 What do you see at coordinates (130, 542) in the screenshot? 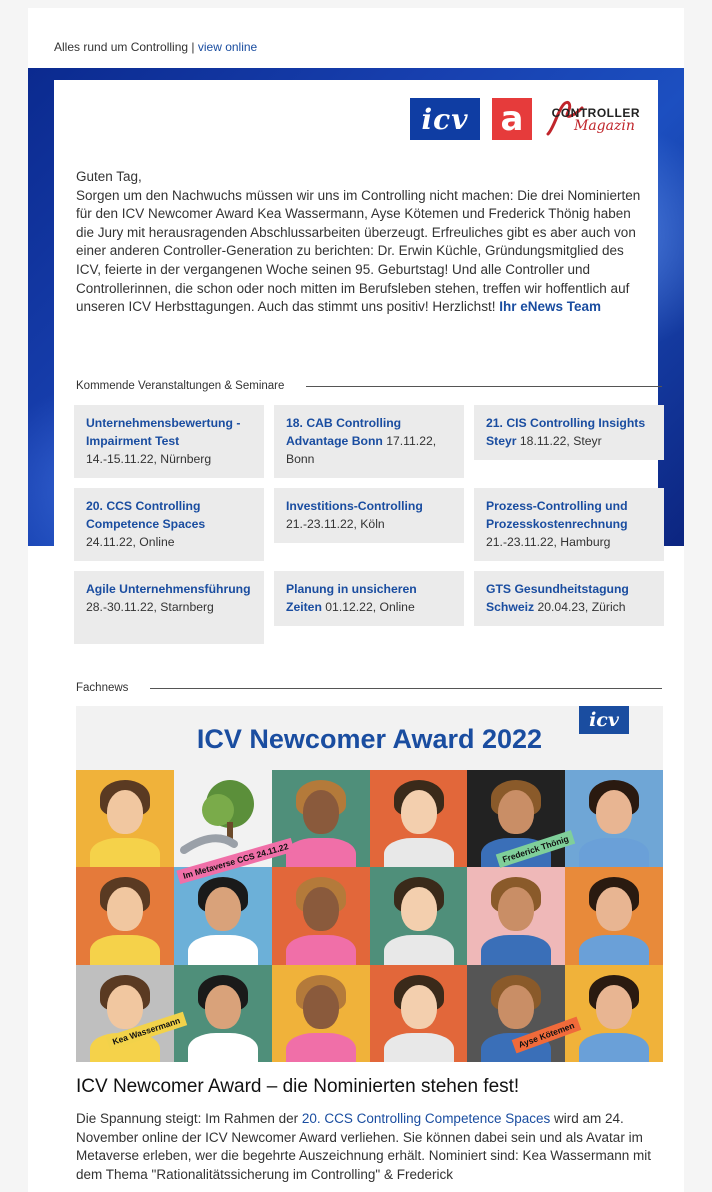
I see `event-detail: 24.11.22, Online` at bounding box center [130, 542].